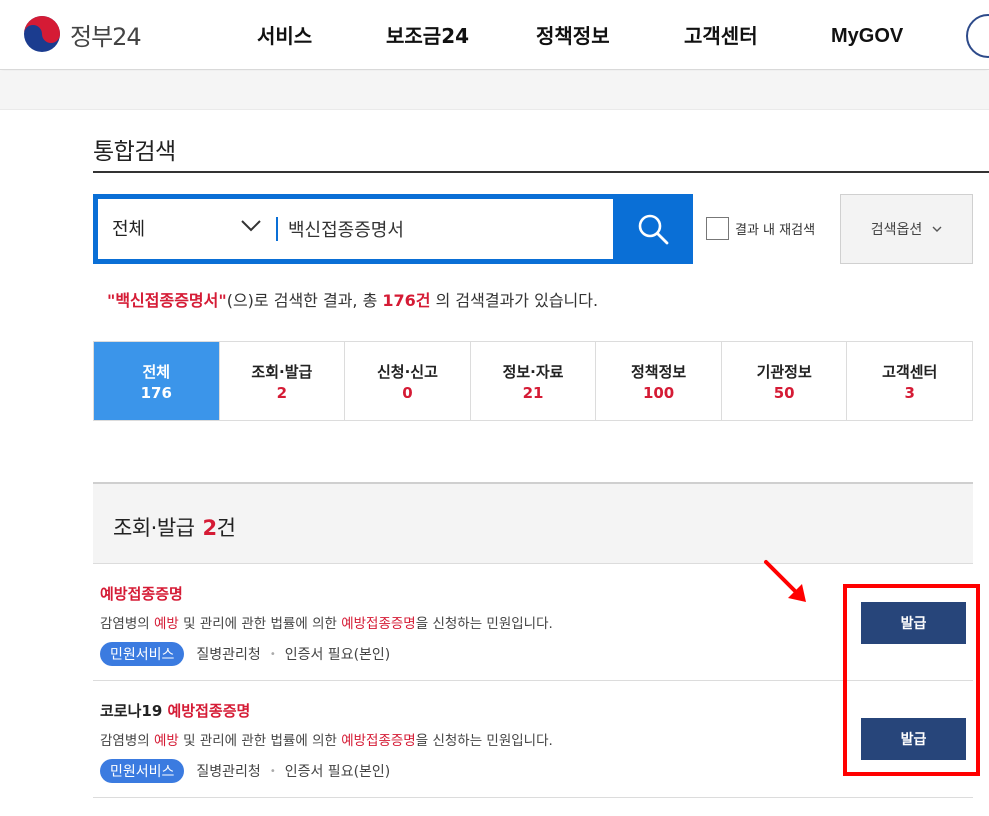 The width and height of the screenshot is (989, 816). What do you see at coordinates (533, 392) in the screenshot?
I see `tab-count: 21` at bounding box center [533, 392].